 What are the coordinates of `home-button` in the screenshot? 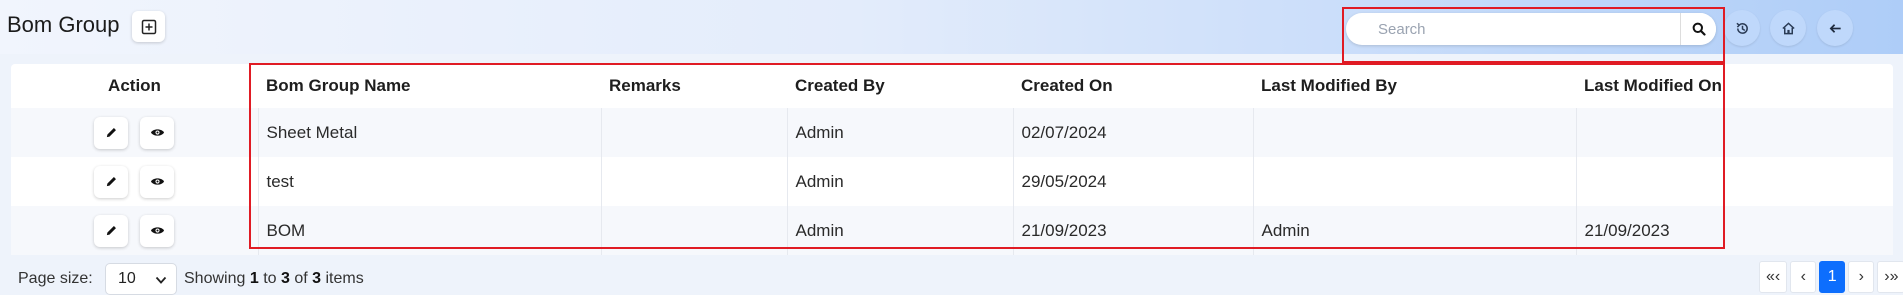 It's located at (1788, 28).